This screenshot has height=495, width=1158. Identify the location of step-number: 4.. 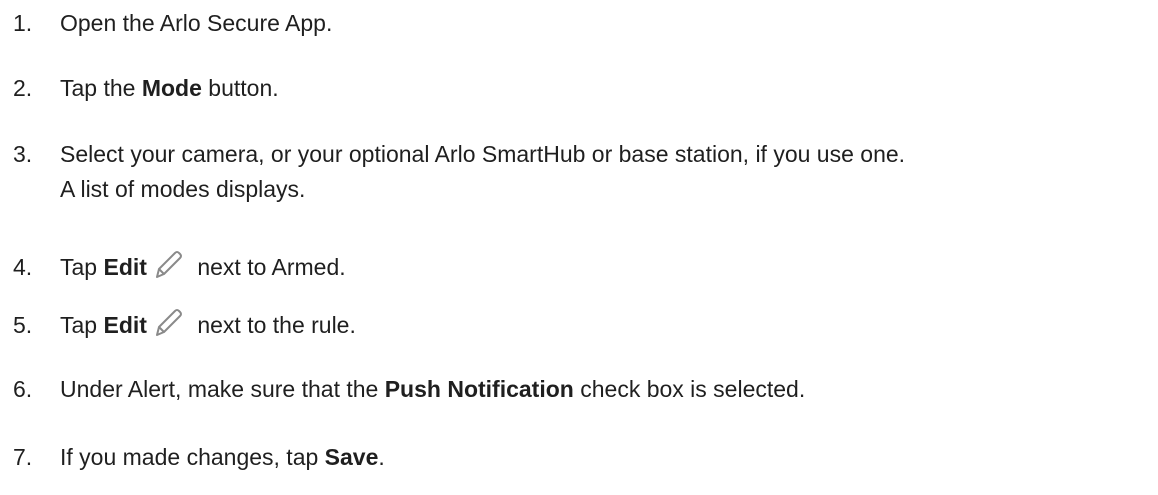
(23, 267).